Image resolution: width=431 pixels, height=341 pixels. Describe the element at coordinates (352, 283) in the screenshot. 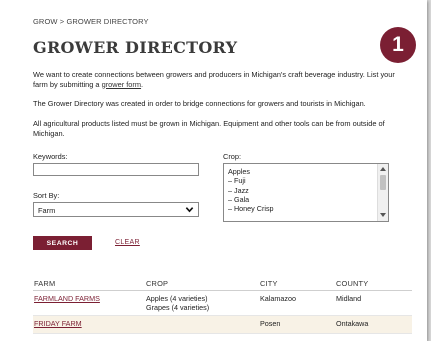

I see `header-county: COUNTY` at that location.